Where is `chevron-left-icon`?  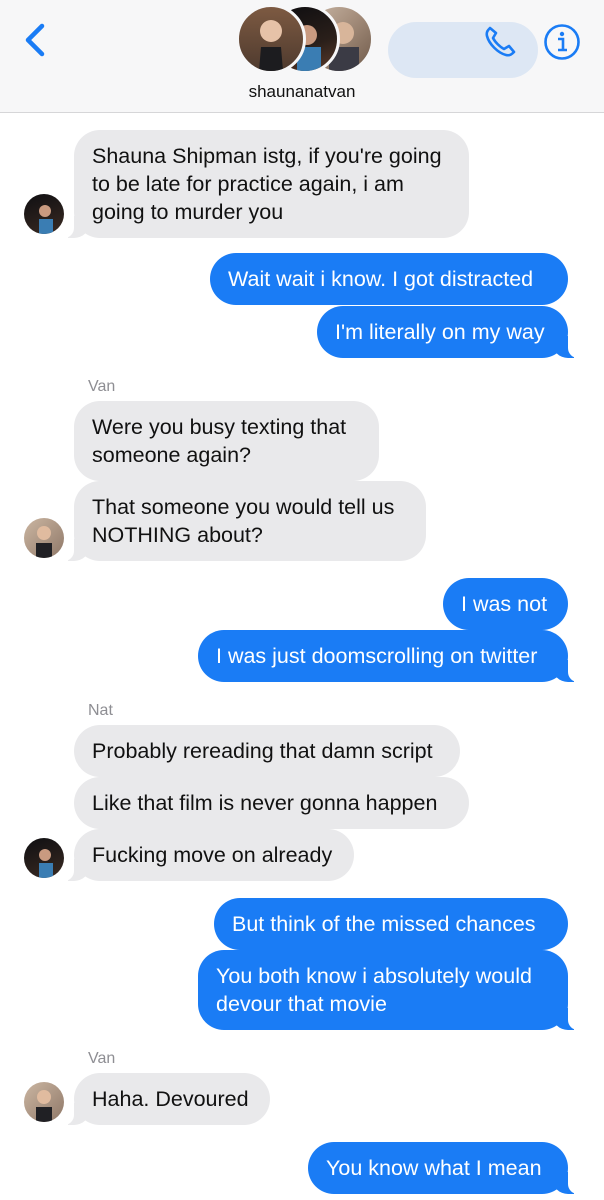 chevron-left-icon is located at coordinates (35, 40).